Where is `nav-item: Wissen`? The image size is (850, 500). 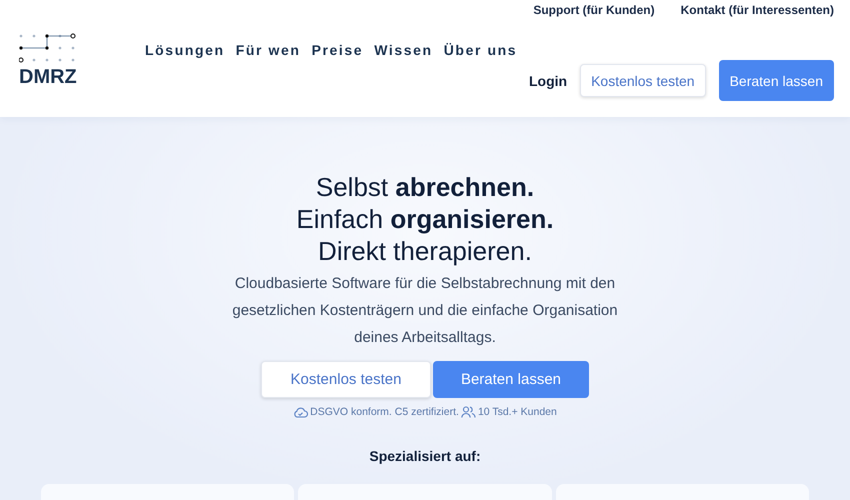 nav-item: Wissen is located at coordinates (403, 50).